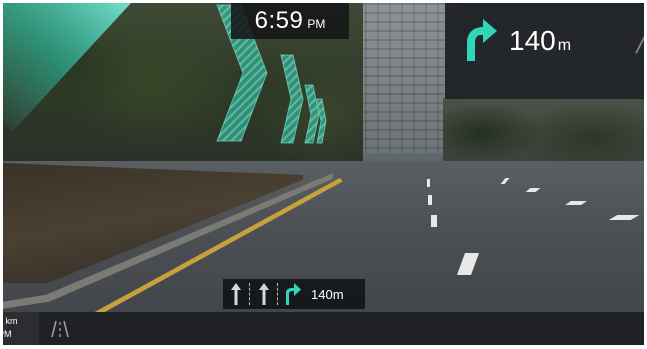 The height and width of the screenshot is (349, 647). What do you see at coordinates (564, 45) in the screenshot?
I see `next-turn-distance-unit: m` at bounding box center [564, 45].